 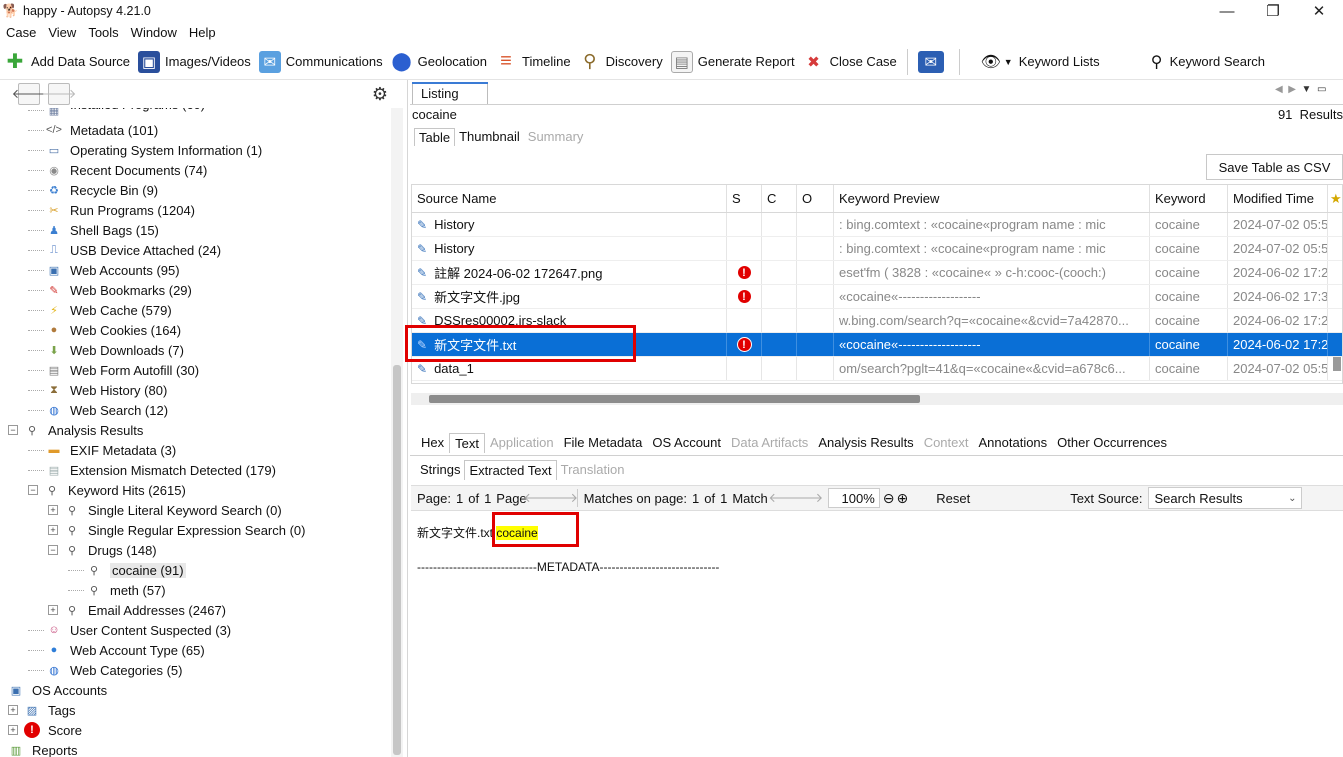 What do you see at coordinates (113, 370) in the screenshot?
I see `tree-node-web-form-autofill: ▤ Web Form Autofill (30)` at bounding box center [113, 370].